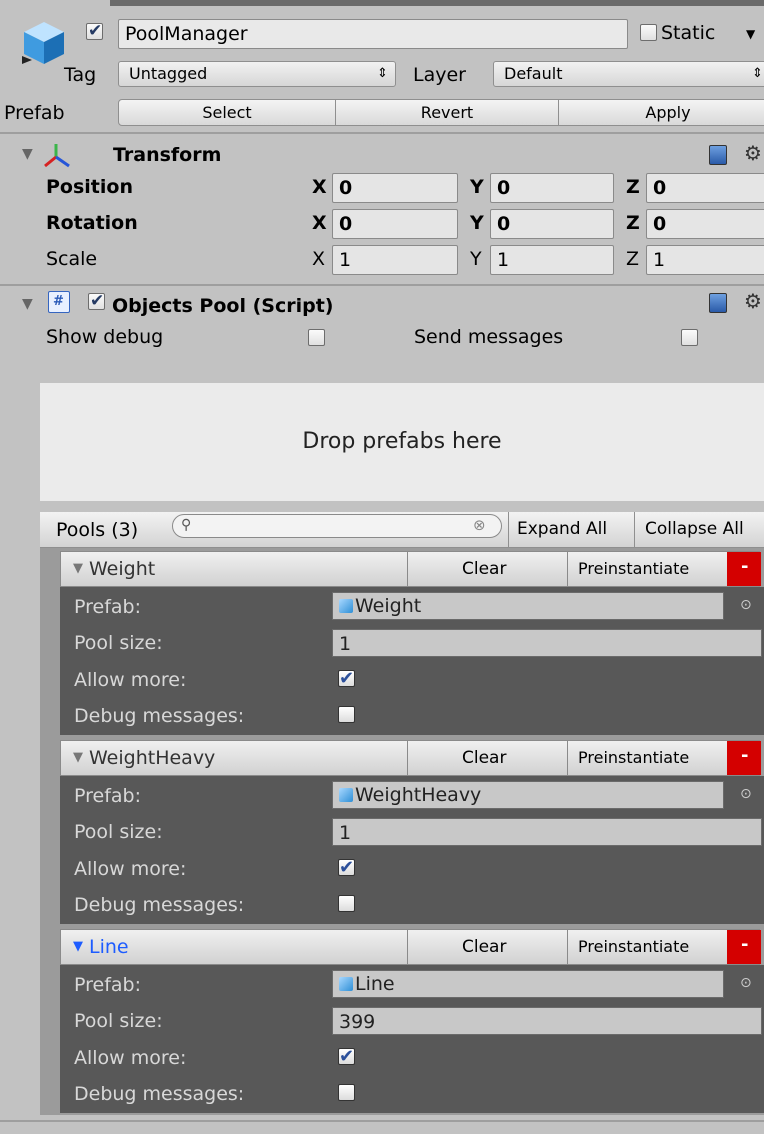  Describe the element at coordinates (547, 1021) in the screenshot. I see `pool-size-field: 399` at that location.